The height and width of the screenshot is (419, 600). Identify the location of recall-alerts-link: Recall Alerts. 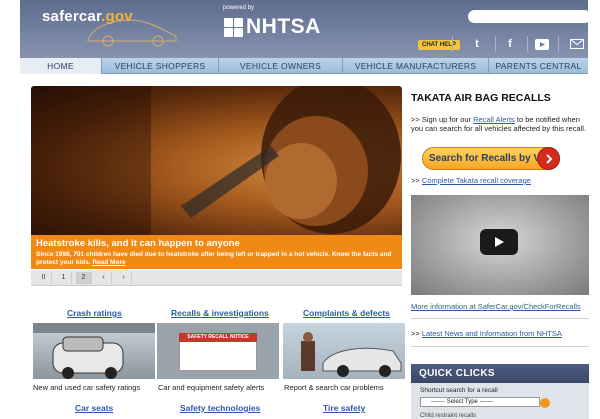
(494, 119).